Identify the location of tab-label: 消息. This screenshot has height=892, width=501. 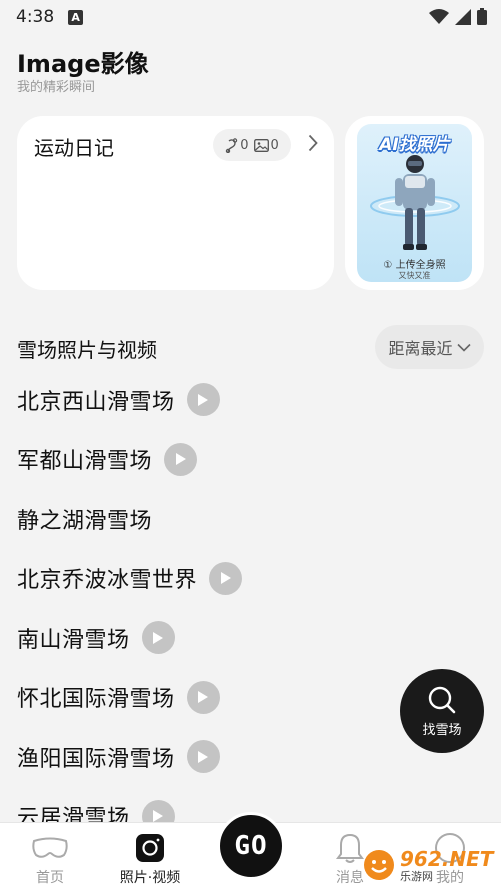
(350, 878).